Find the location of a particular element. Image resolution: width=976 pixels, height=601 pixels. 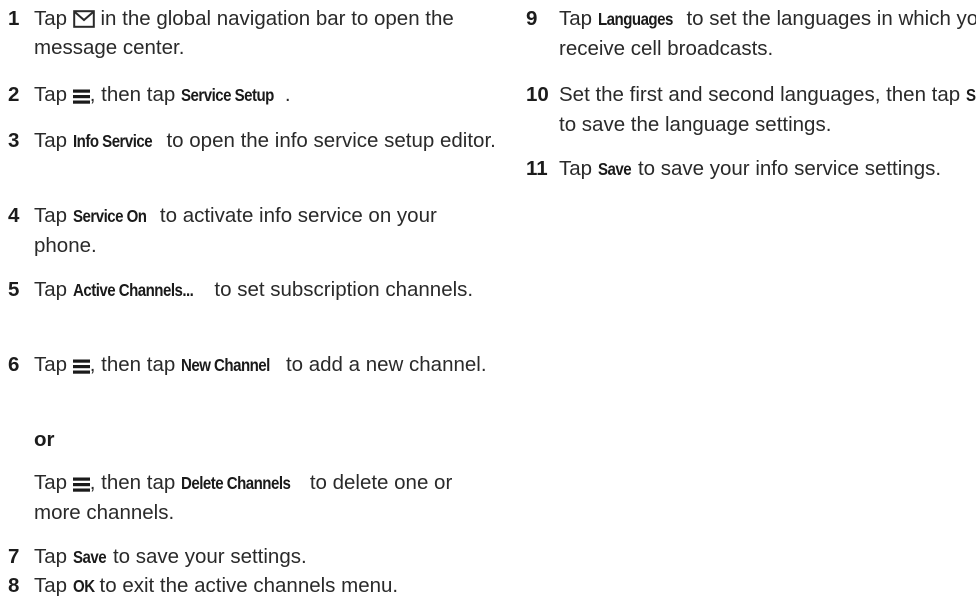

step-text: Tap OK to exit the active channels menu. is located at coordinates (269, 586).